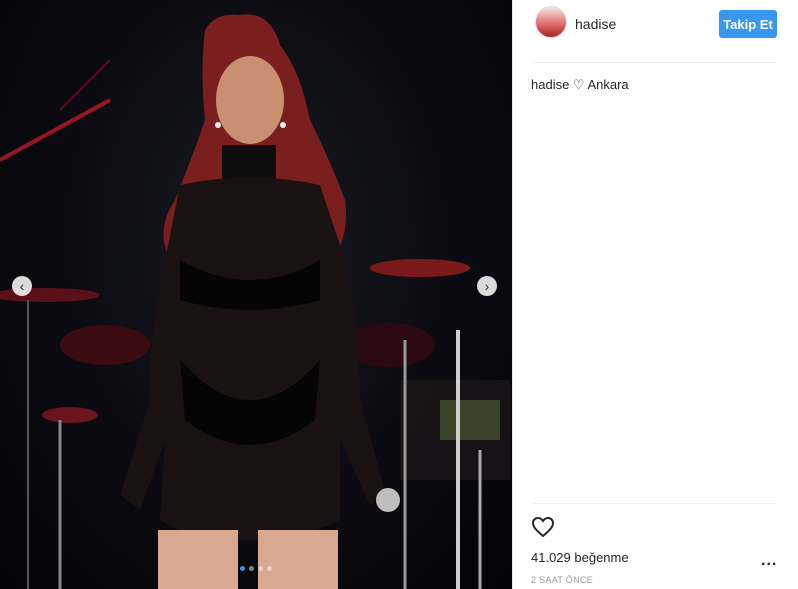 This screenshot has height=589, width=798. What do you see at coordinates (487, 286) in the screenshot?
I see `next-arrow-icon: ›` at bounding box center [487, 286].